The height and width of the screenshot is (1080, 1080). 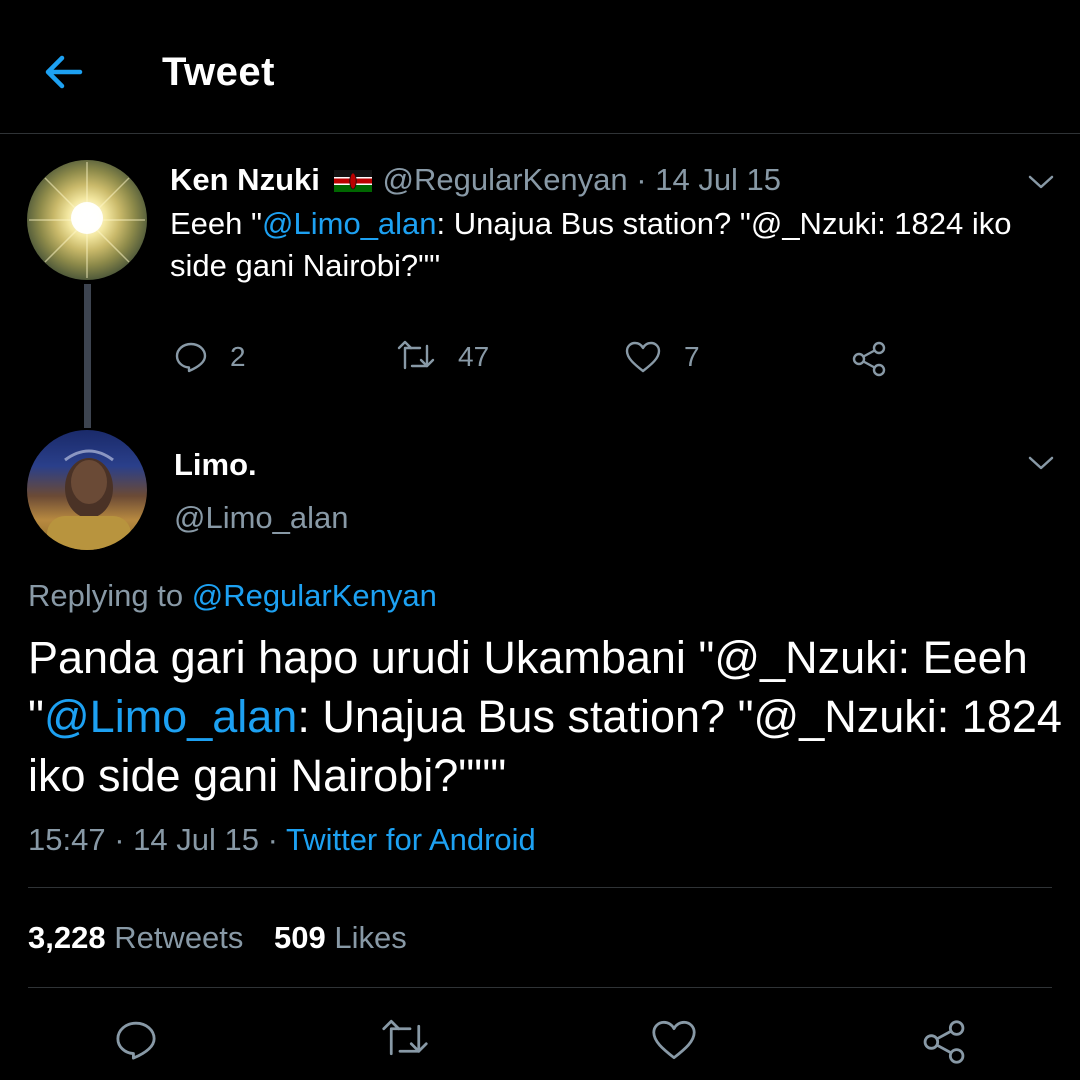 What do you see at coordinates (218, 72) in the screenshot?
I see `page-title: Tweet` at bounding box center [218, 72].